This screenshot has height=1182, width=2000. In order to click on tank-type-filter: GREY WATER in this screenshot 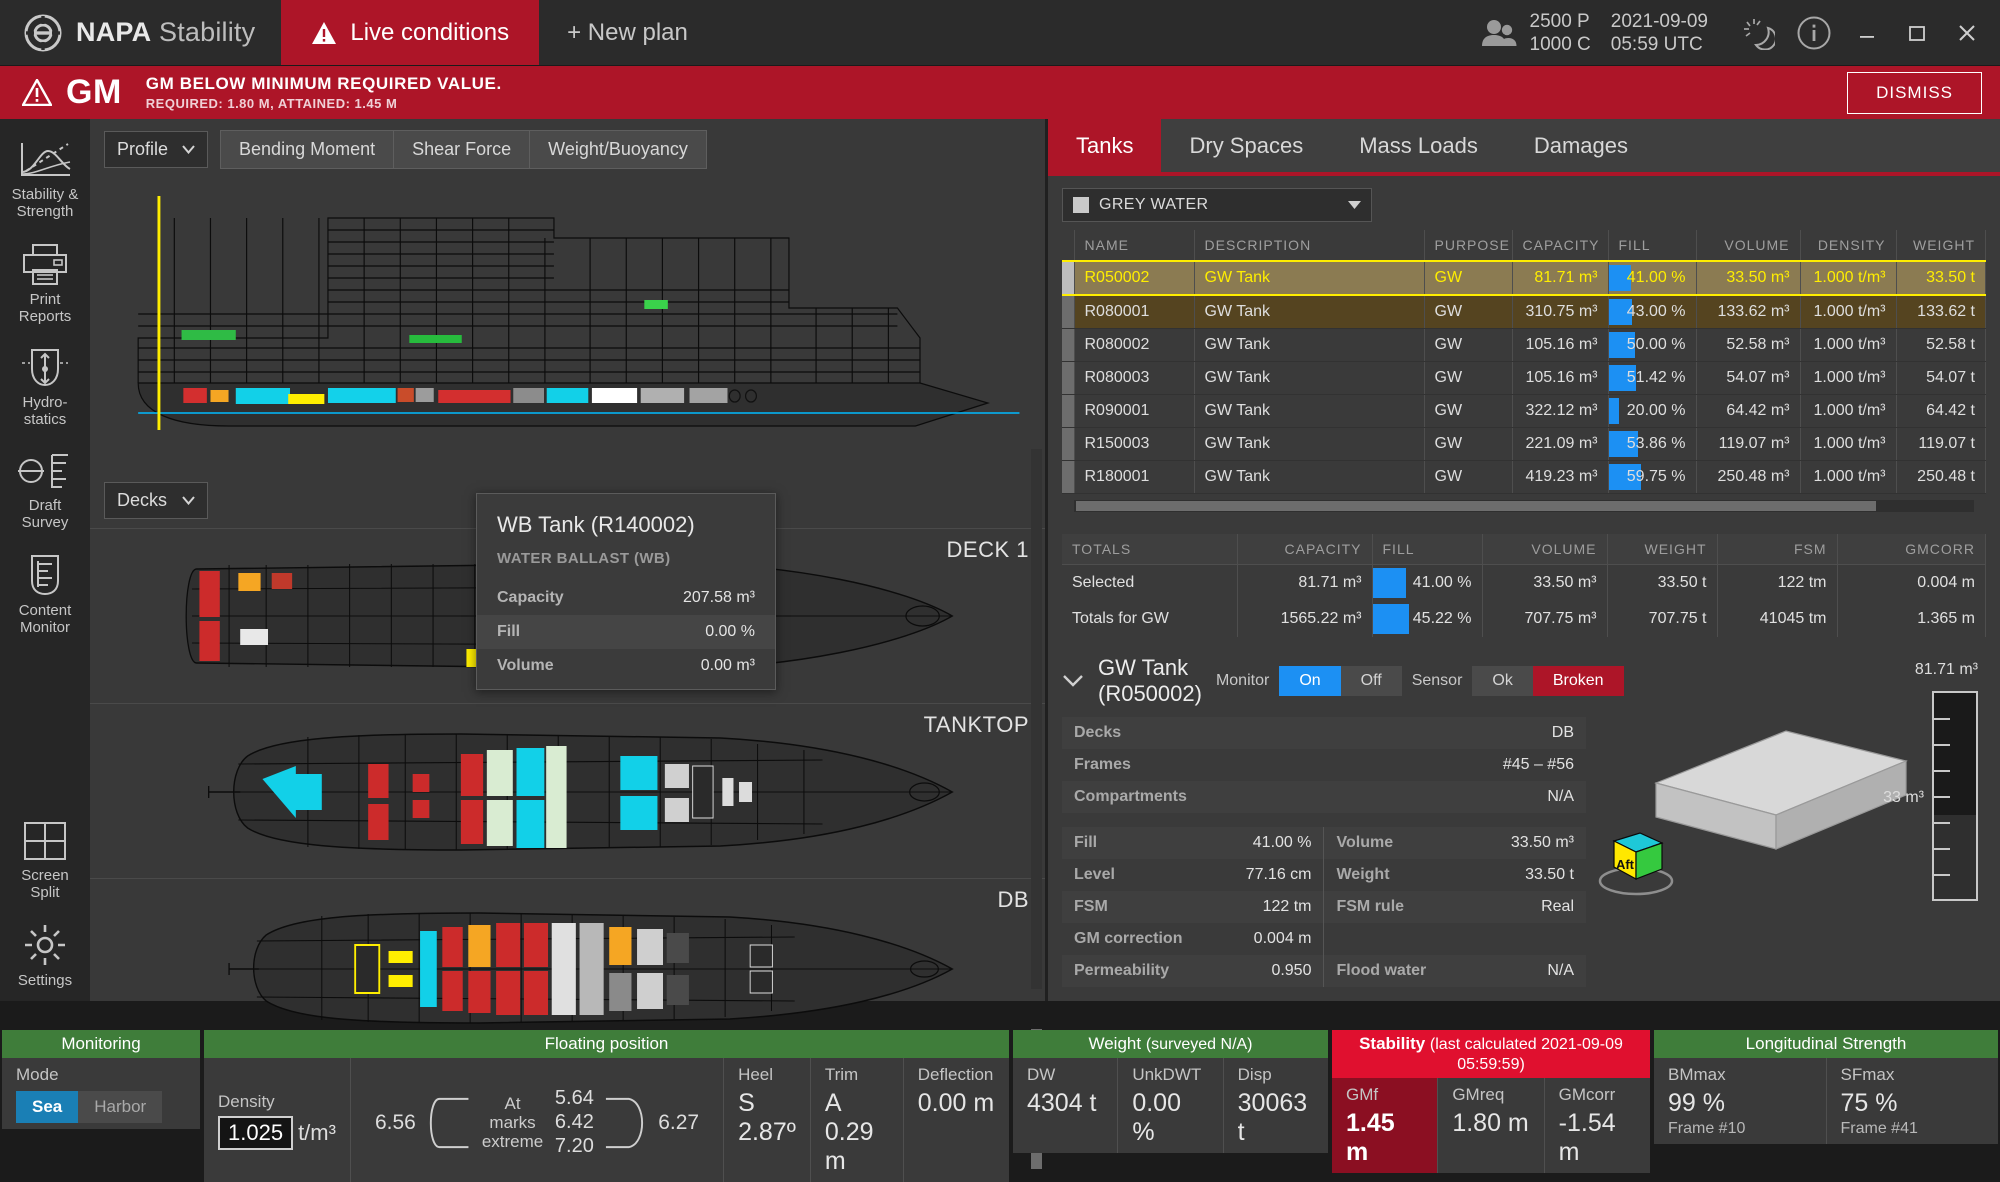, I will do `click(1217, 205)`.